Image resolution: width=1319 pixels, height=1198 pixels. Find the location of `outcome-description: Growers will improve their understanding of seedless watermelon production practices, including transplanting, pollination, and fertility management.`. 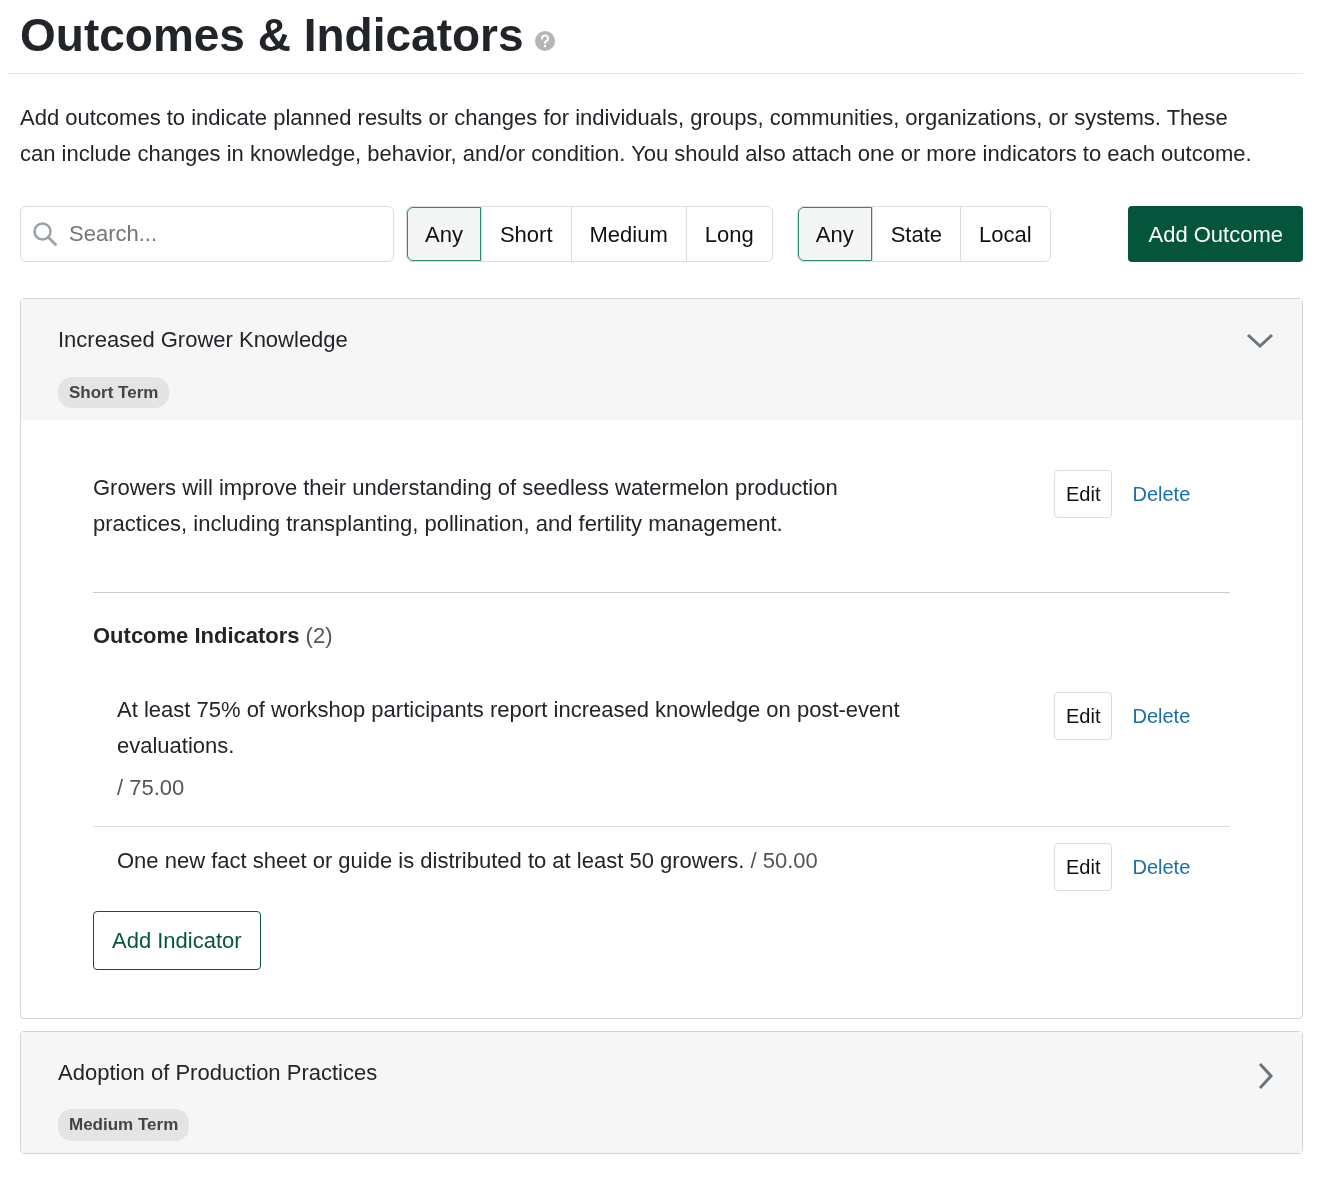

outcome-description: Growers will improve their understanding of seedless watermelon production practices, including transplanting, pollination, and fertility management. is located at coordinates (466, 506).